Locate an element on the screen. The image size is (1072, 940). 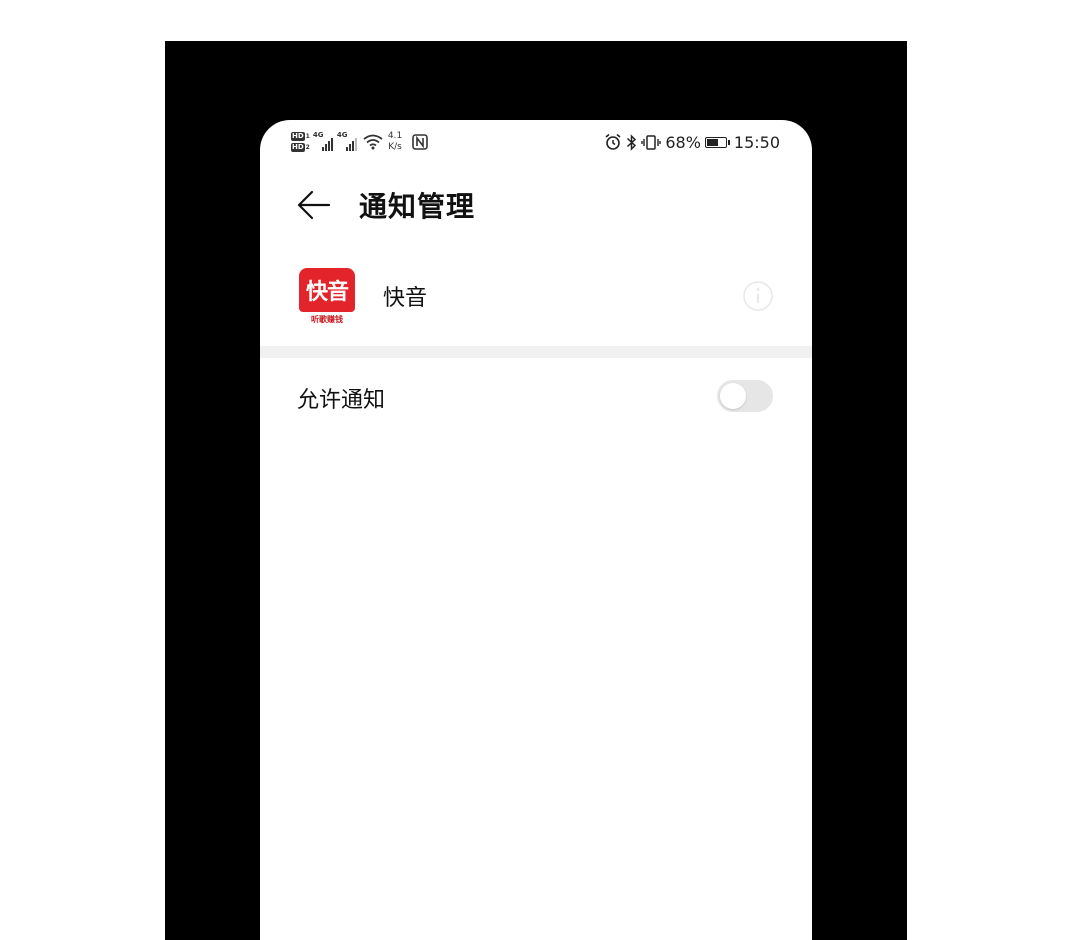
back-button is located at coordinates (314, 205).